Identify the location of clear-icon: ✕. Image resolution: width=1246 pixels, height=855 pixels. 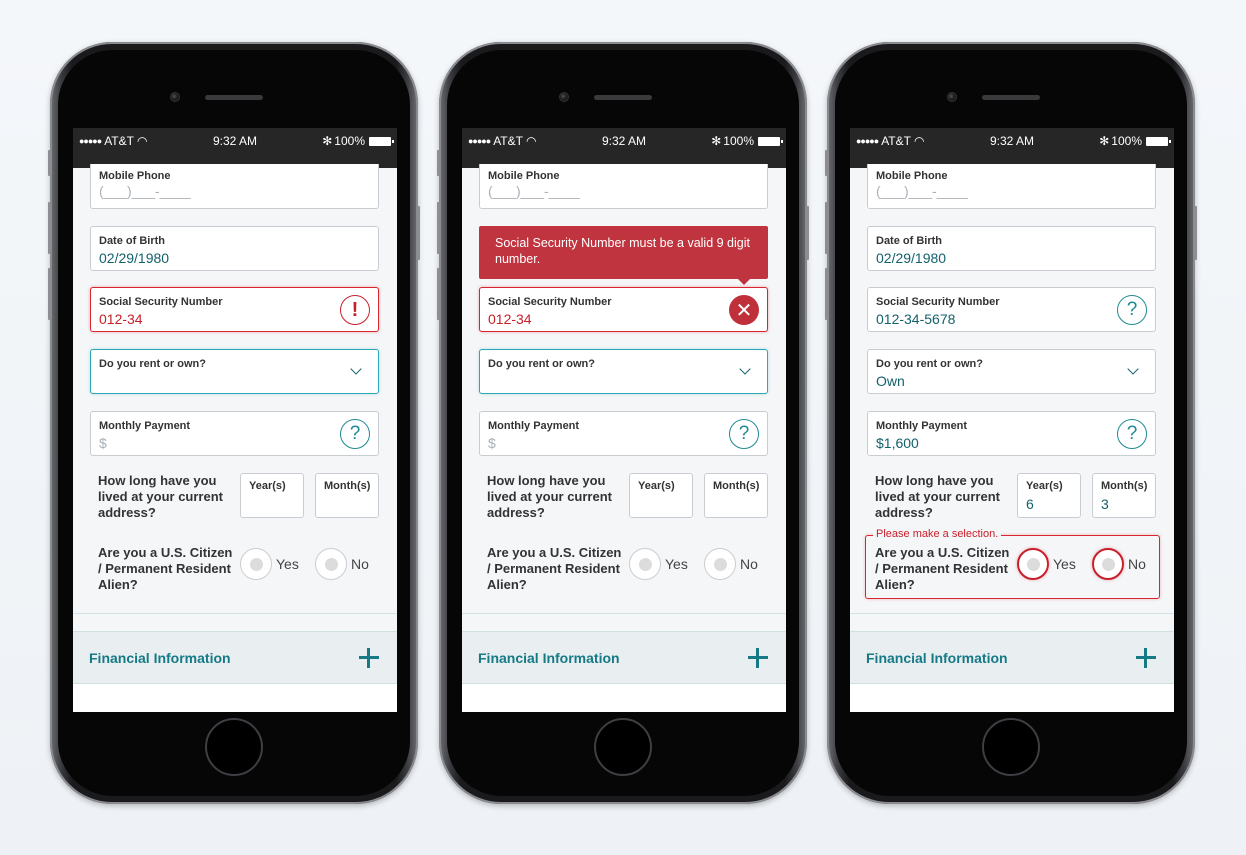
(744, 310).